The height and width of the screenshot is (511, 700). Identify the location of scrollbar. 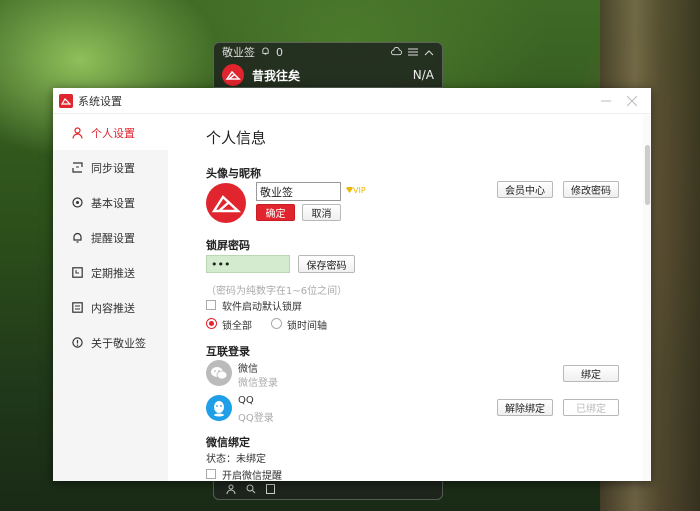
(647, 298).